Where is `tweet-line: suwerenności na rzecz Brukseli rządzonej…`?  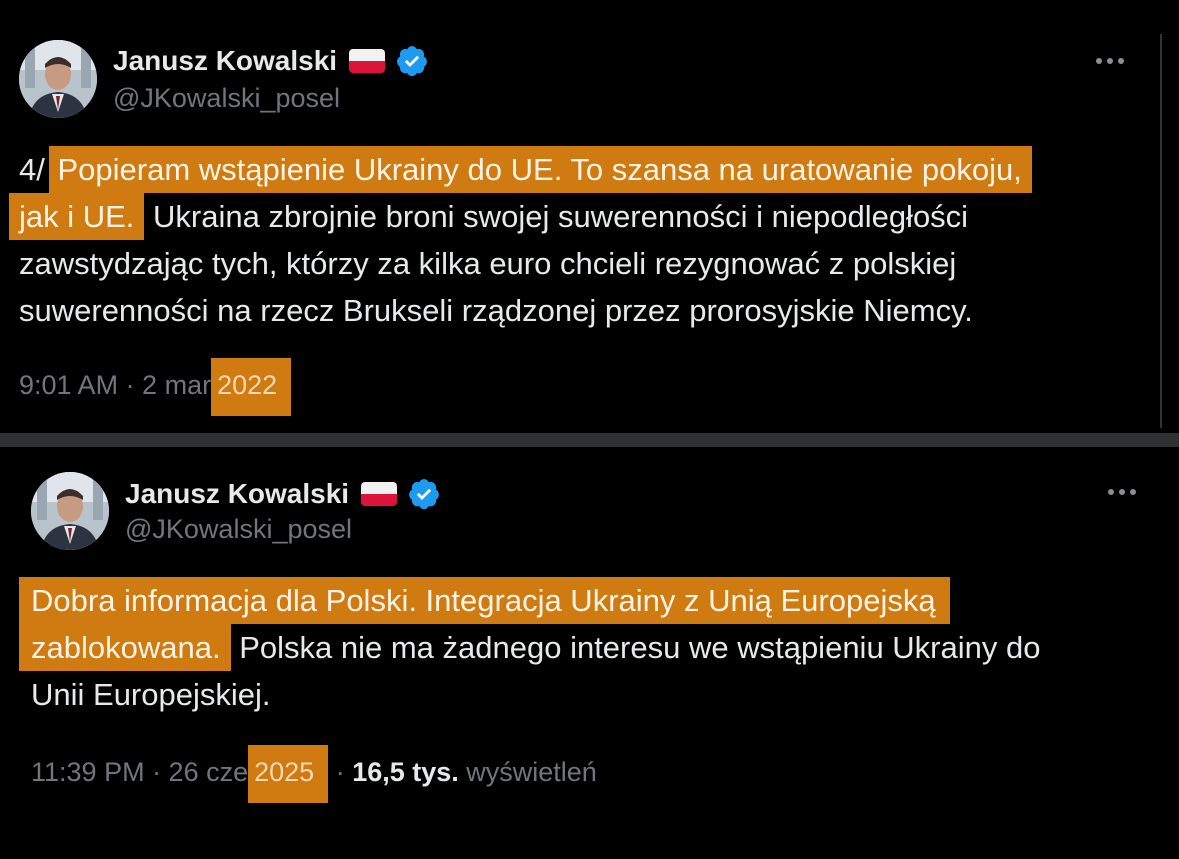
tweet-line: suwerenności na rzecz Brukseli rządzonej… is located at coordinates (496, 310).